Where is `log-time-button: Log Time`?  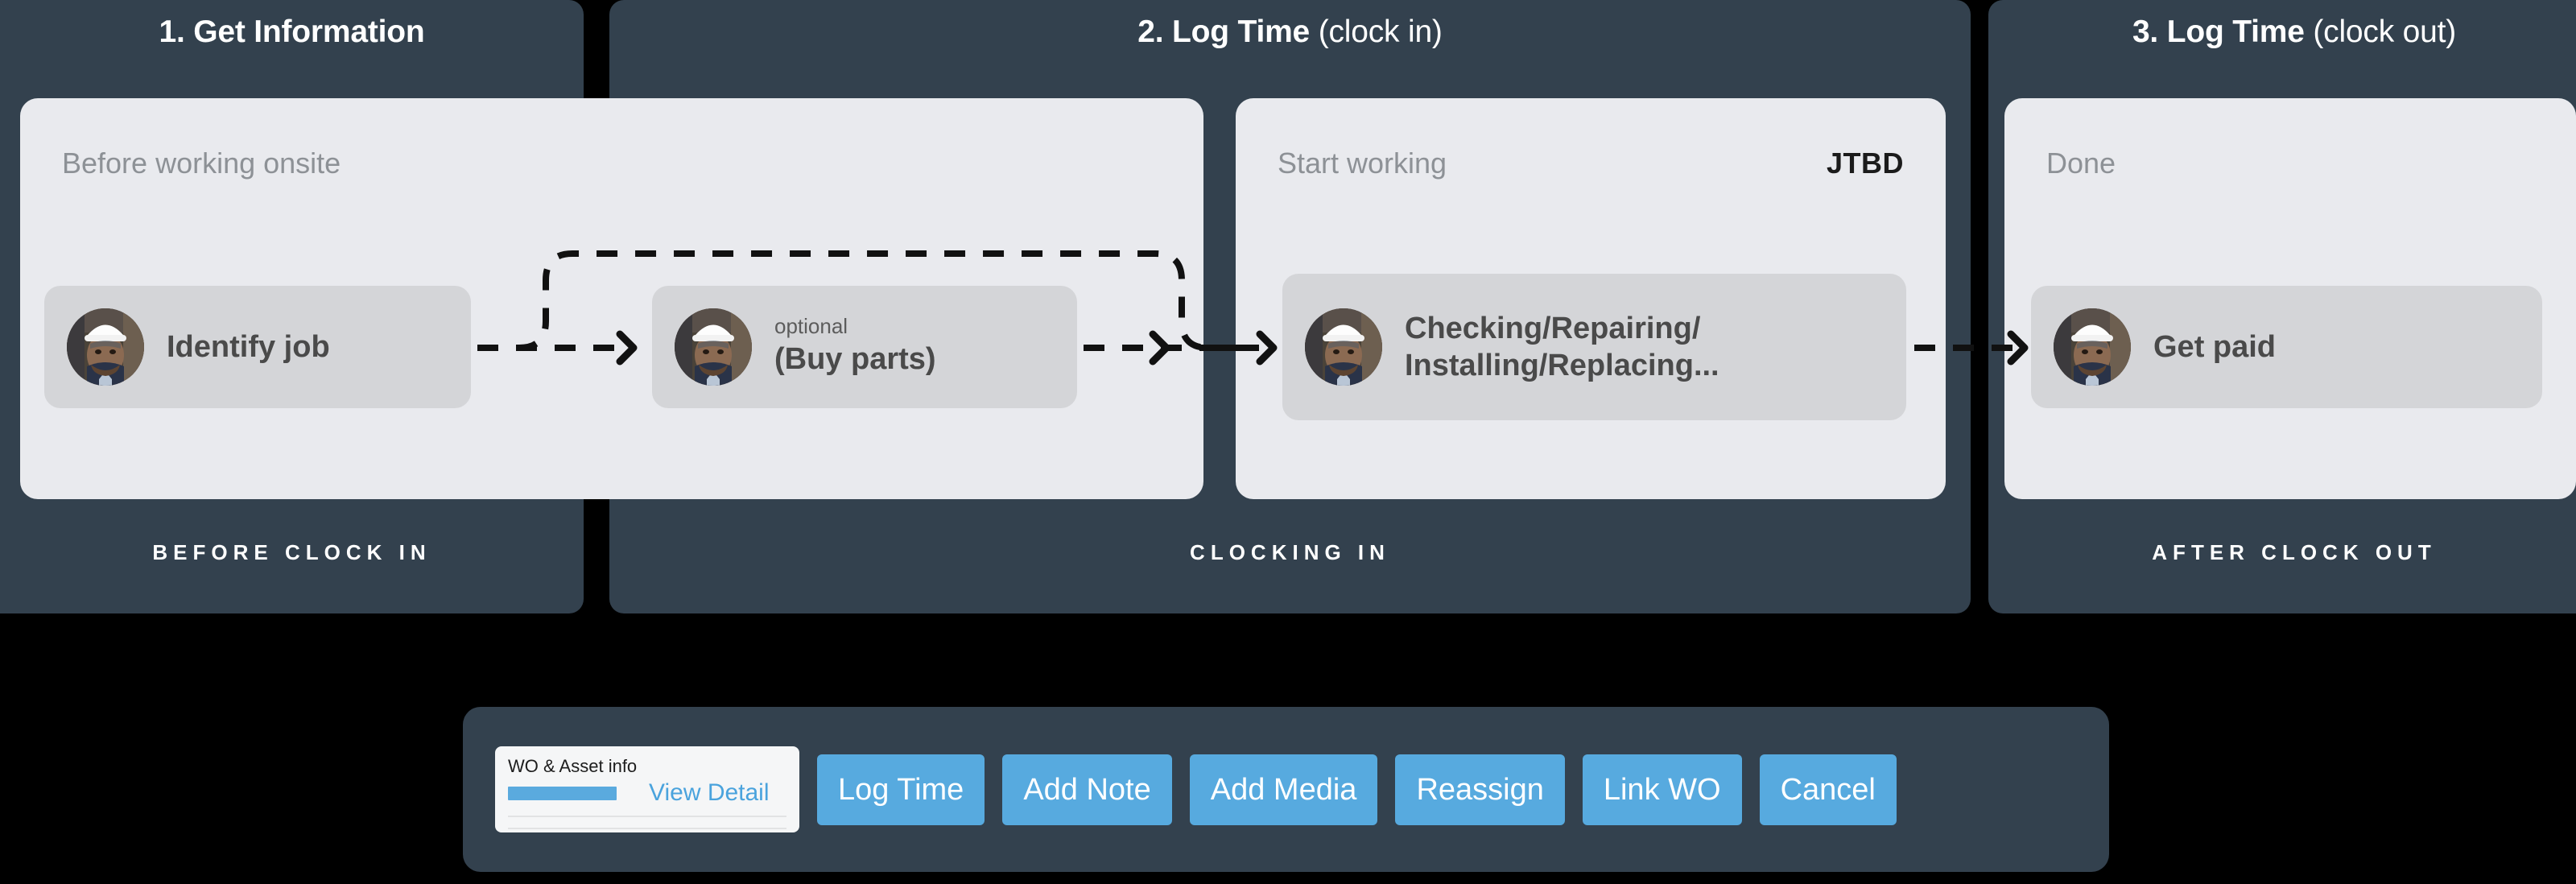
log-time-button: Log Time is located at coordinates (901, 790).